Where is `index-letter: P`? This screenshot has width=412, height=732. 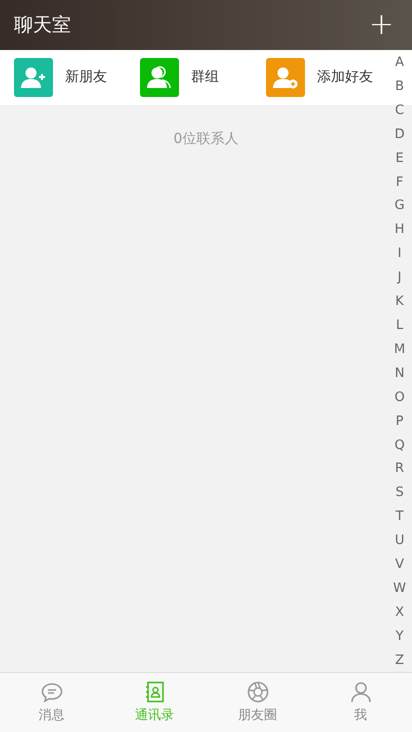 index-letter: P is located at coordinates (400, 422).